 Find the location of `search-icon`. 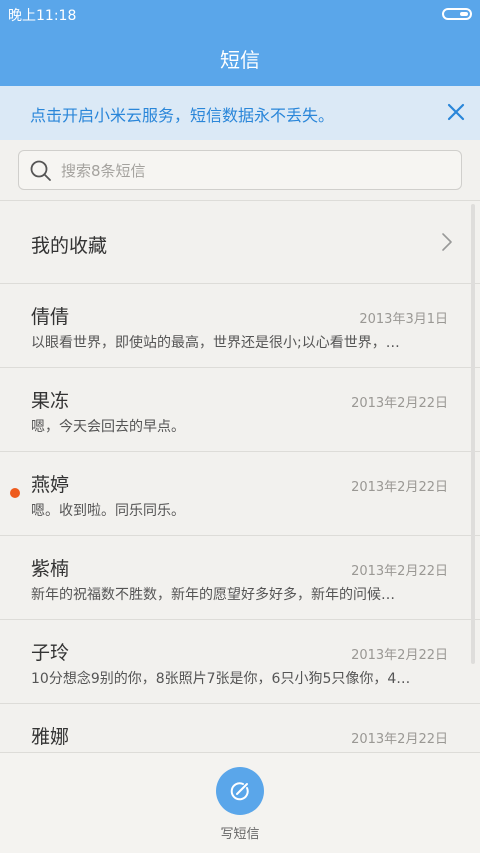

search-icon is located at coordinates (40, 170).